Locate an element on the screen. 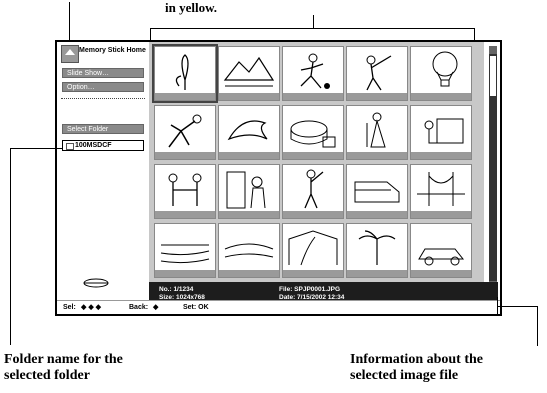 Image resolution: width=547 pixels, height=393 pixels. thumbnail-soccer is located at coordinates (313, 73).